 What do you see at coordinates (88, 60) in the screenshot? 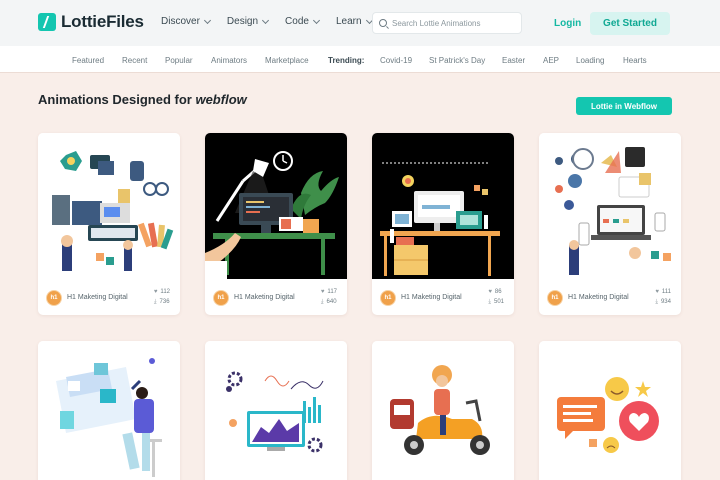
I see `category-featured: Featured` at bounding box center [88, 60].